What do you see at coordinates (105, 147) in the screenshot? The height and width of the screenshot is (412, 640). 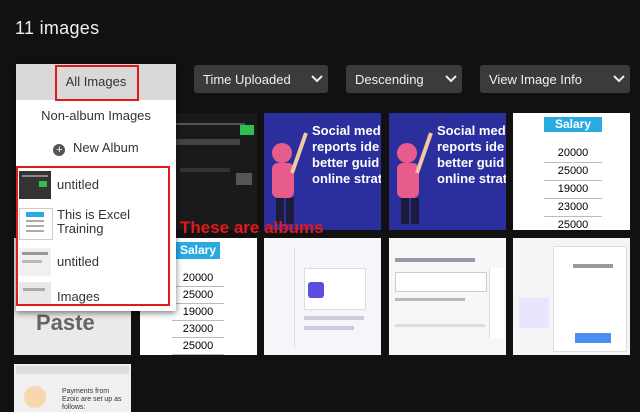 I see `new-album-label: New Album` at bounding box center [105, 147].